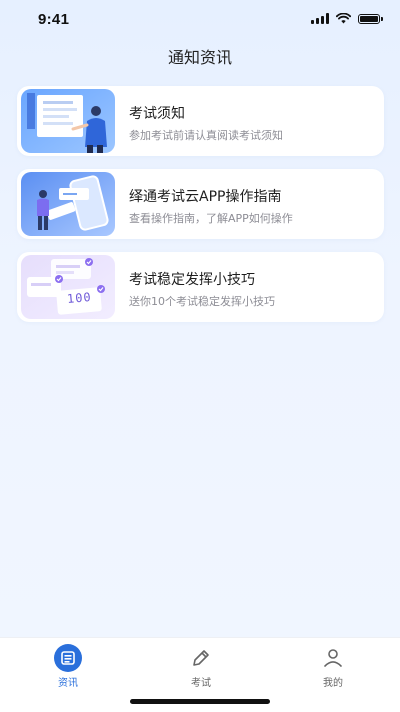 Image resolution: width=400 pixels, height=712 pixels. Describe the element at coordinates (205, 197) in the screenshot. I see `card-title: 绎通考试云APP操作指南` at that location.